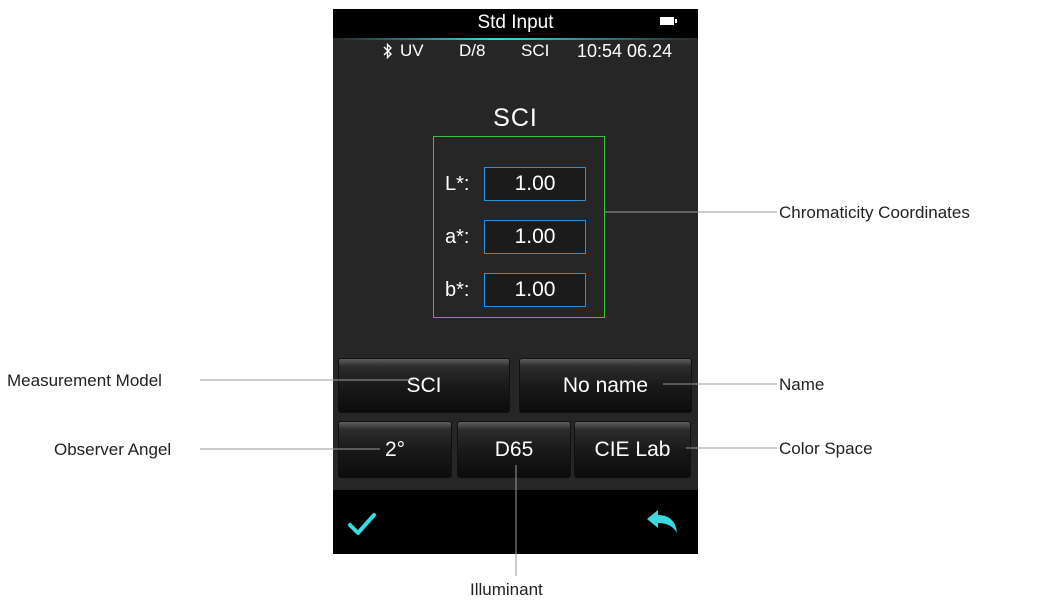 The image size is (1037, 602). What do you see at coordinates (826, 448) in the screenshot?
I see `callout-color-space: Color Space` at bounding box center [826, 448].